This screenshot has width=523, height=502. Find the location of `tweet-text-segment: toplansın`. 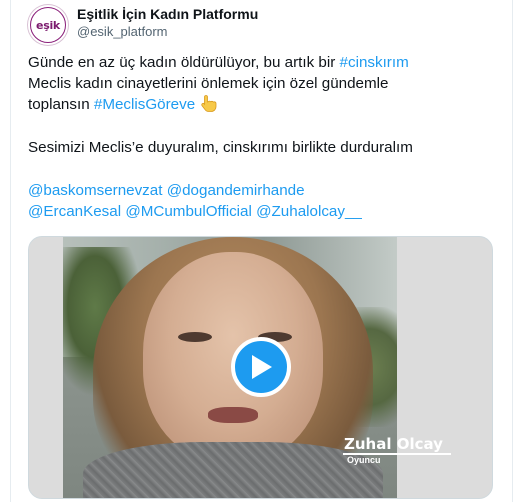

tweet-text-segment: toplansın is located at coordinates (61, 104).